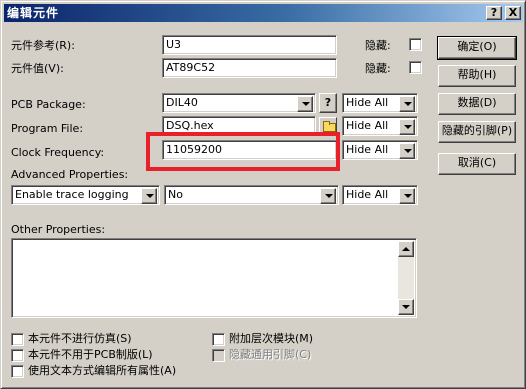  I want to click on exclude-pcb-label: 本元件不用于PCB制版(L), so click(90, 354).